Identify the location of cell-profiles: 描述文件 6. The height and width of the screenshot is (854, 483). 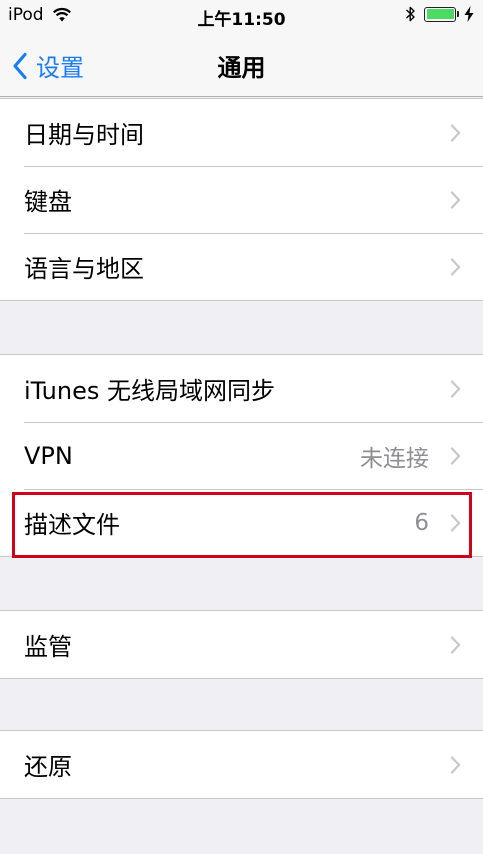
(241, 522).